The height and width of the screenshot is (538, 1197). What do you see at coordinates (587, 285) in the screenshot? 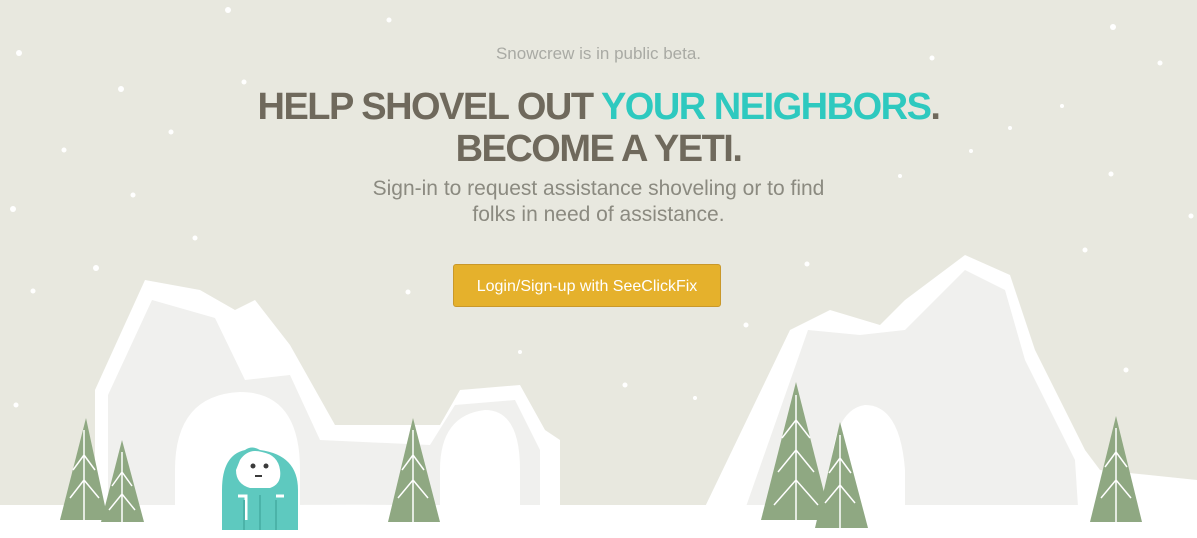
I see `login-signup-button: Login/Sign-up with SeeClickFix` at bounding box center [587, 285].